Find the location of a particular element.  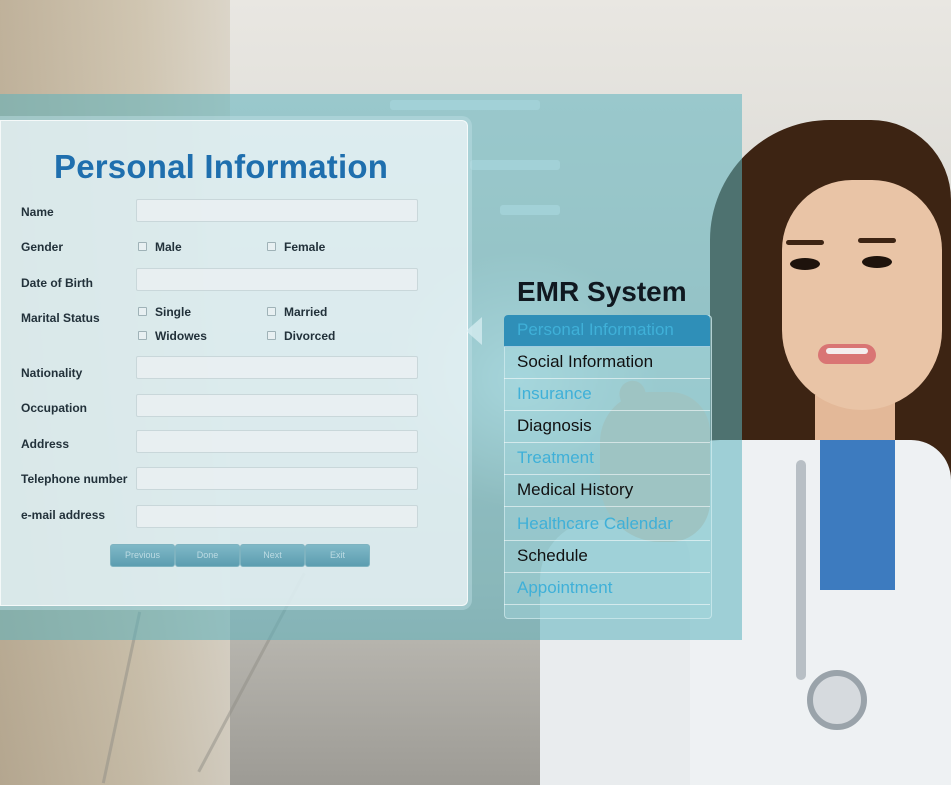

label-telephone: Telephone number is located at coordinates (74, 479).